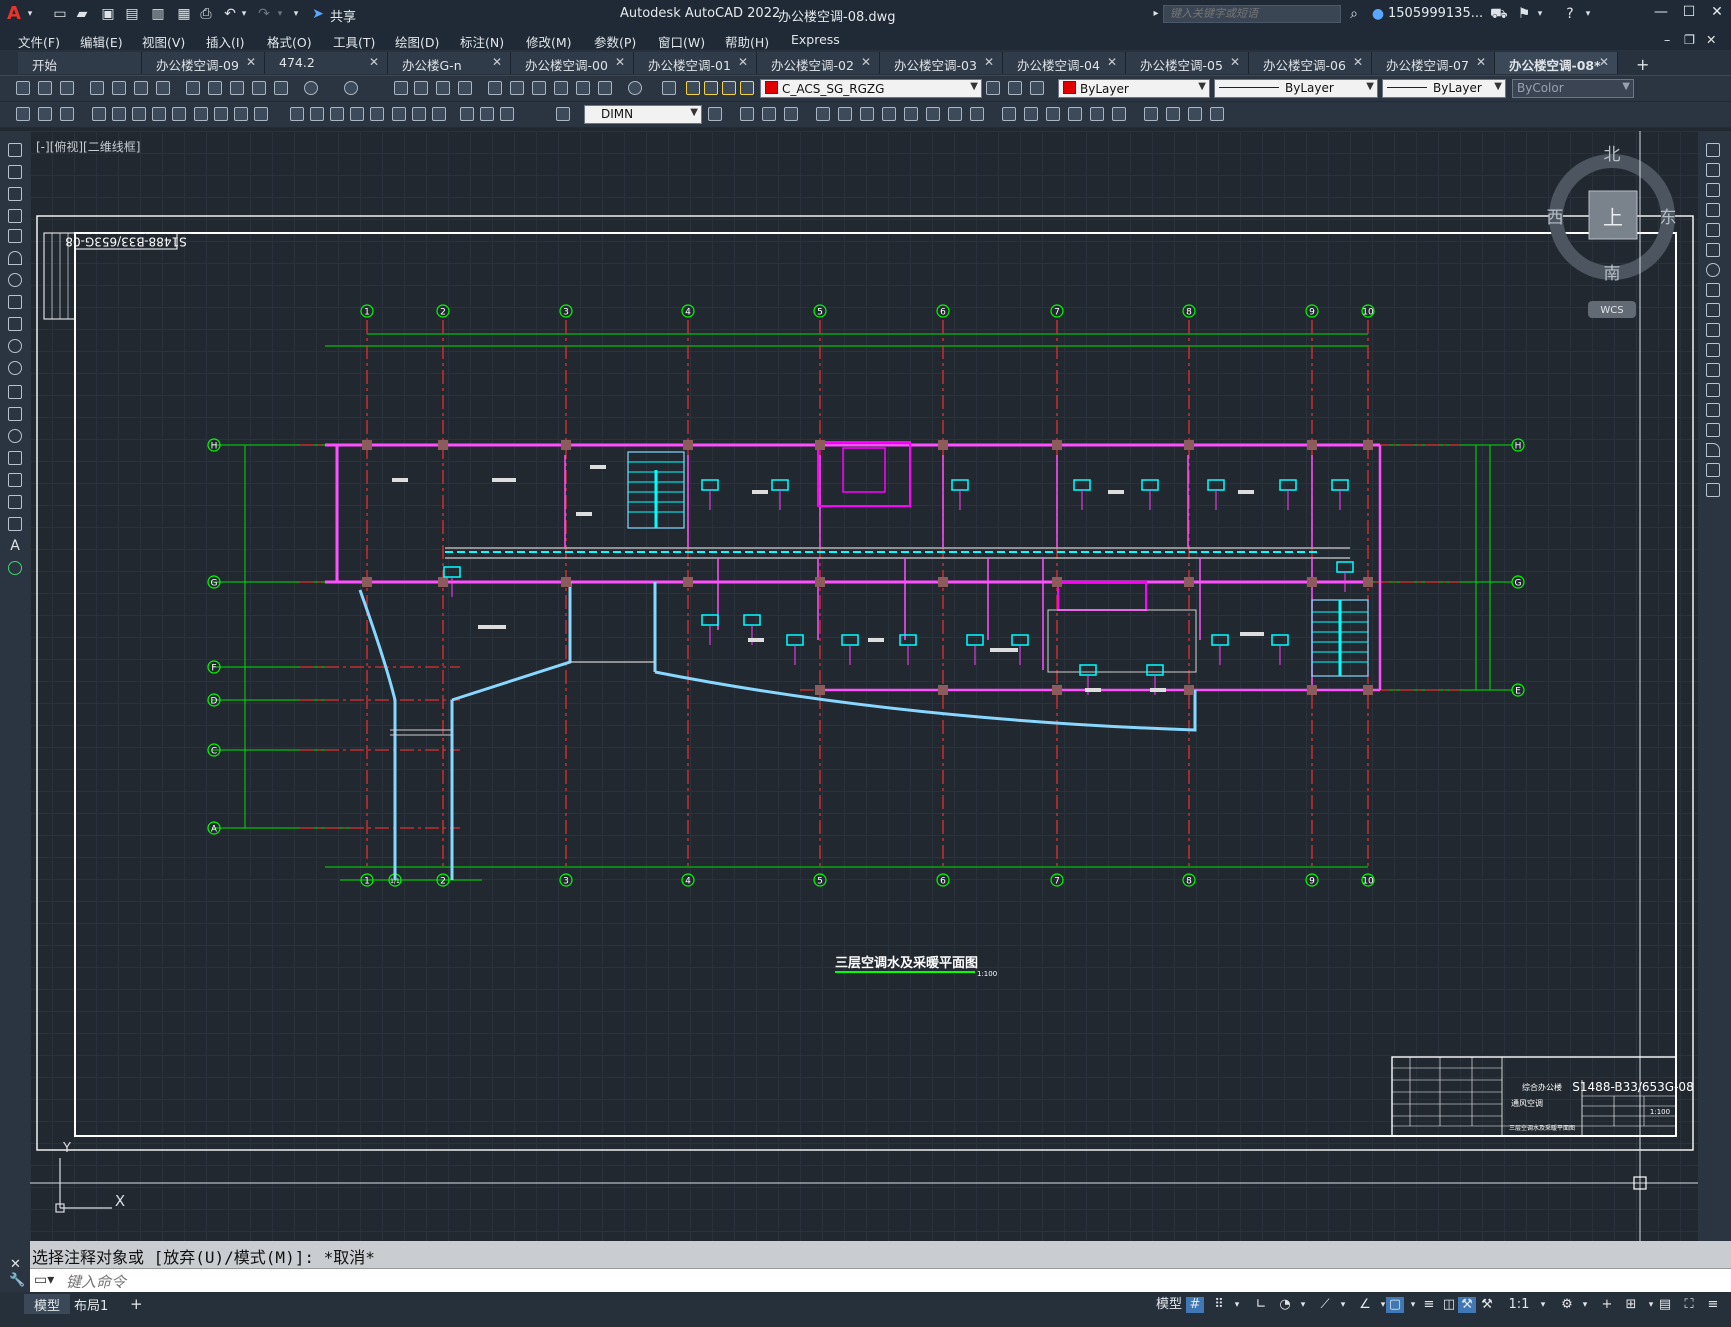 The width and height of the screenshot is (1731, 1327). I want to click on copy-object-icon, so click(1713, 170).